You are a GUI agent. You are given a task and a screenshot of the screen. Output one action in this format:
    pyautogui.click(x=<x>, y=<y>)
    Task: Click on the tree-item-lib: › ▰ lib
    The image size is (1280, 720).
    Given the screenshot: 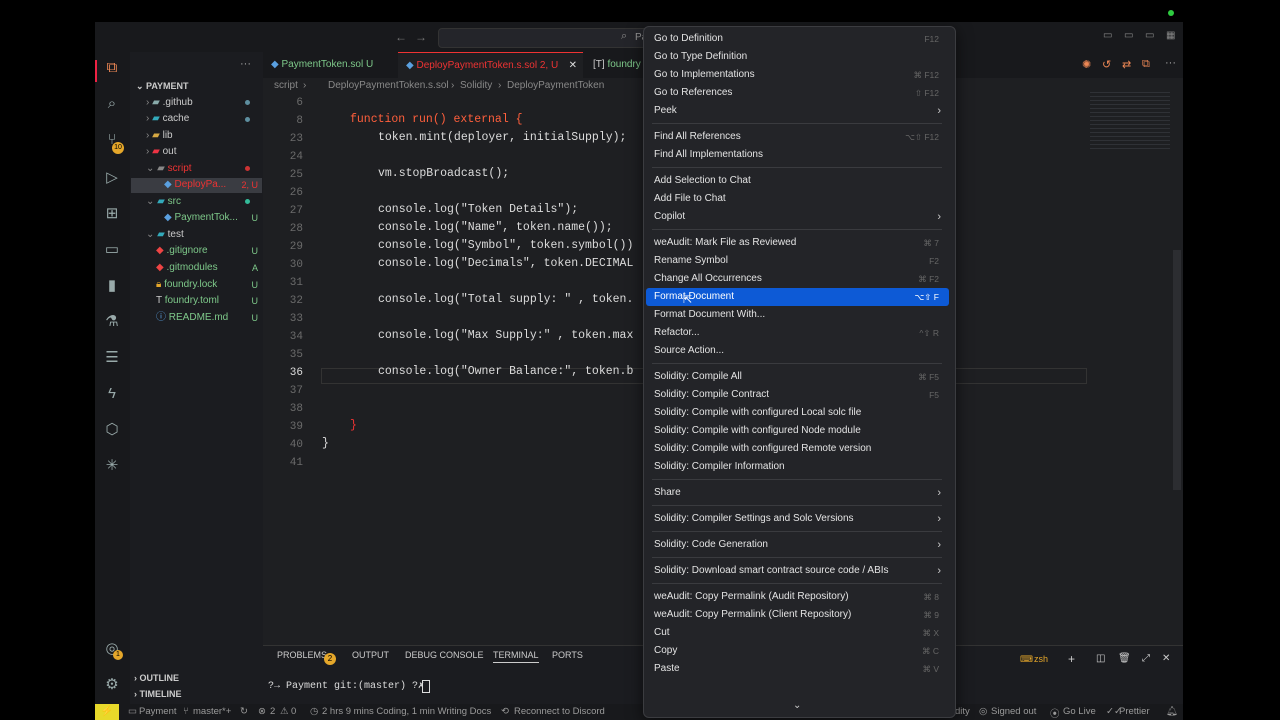 What is the action you would take?
    pyautogui.click(x=202, y=136)
    